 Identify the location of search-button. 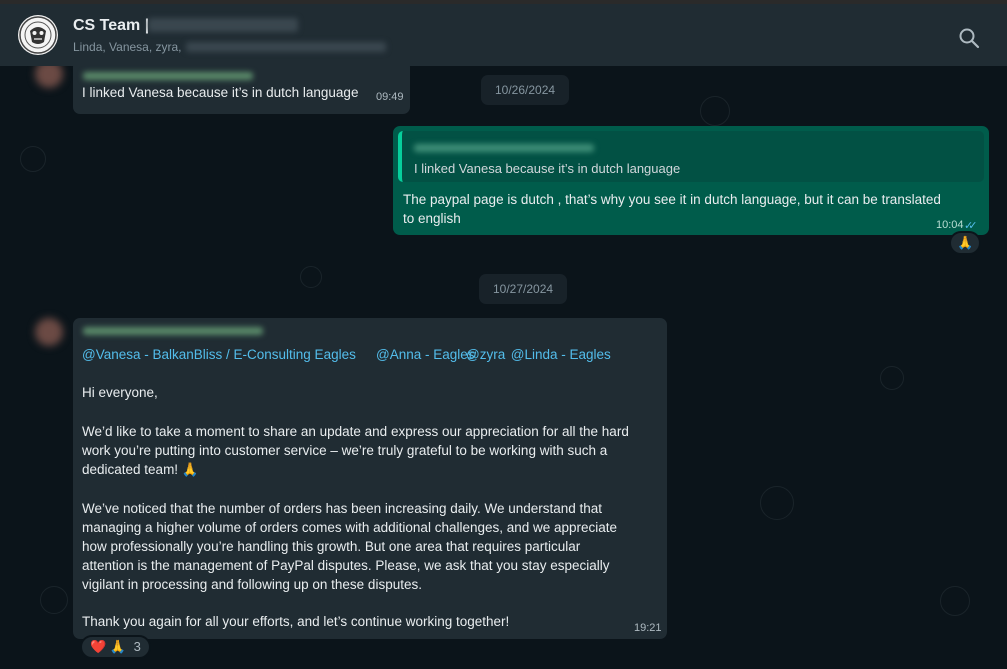
(969, 38).